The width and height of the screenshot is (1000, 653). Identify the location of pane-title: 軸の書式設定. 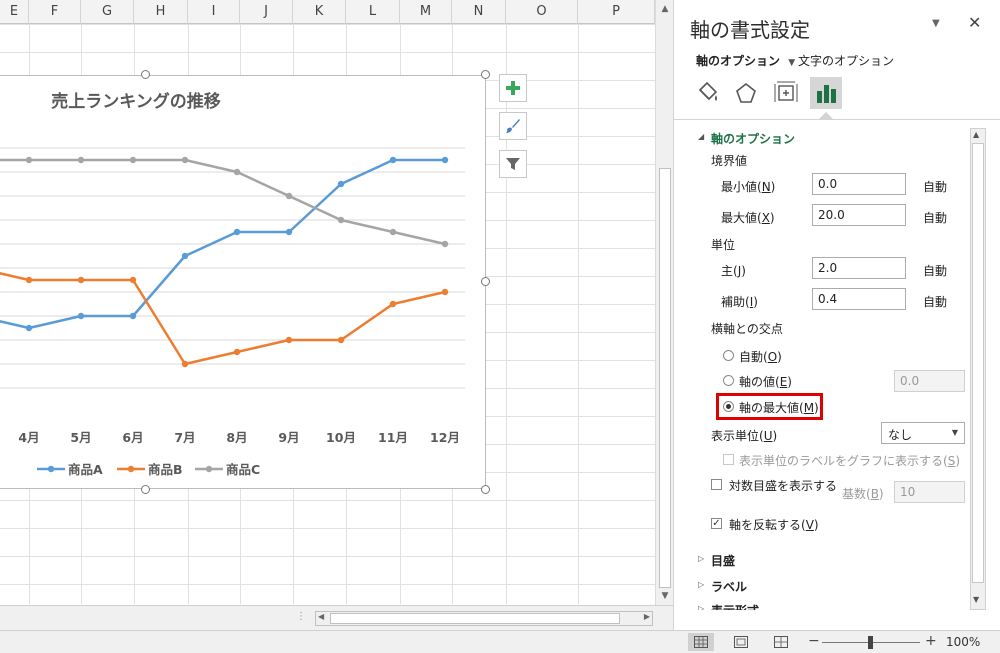
(750, 30).